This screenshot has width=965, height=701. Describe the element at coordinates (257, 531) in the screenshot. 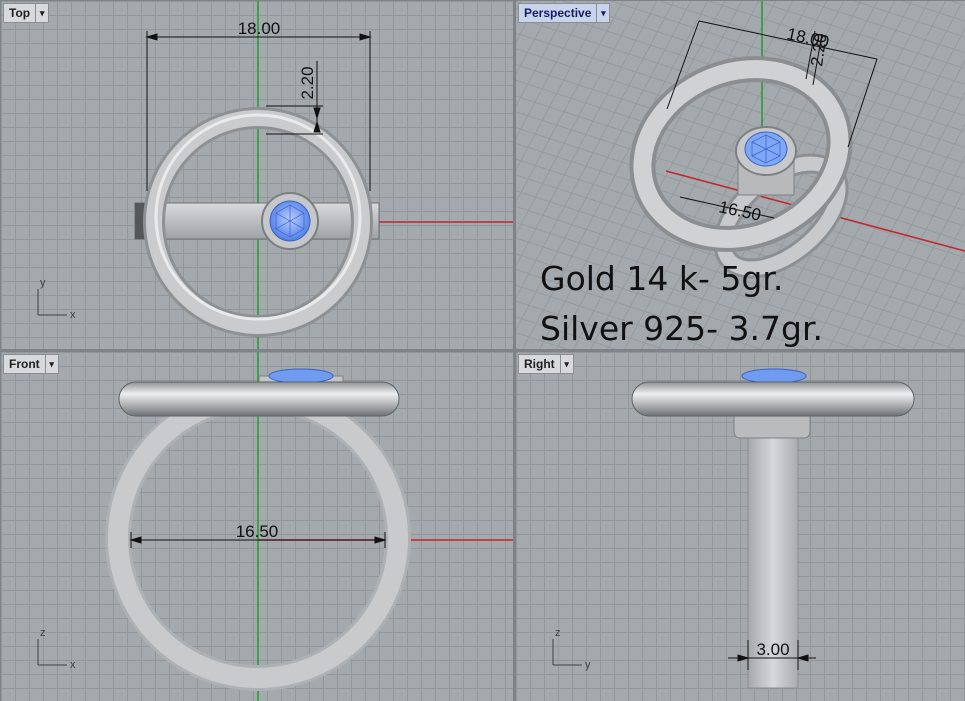

I see `dim-inner-label: 16.50` at that location.